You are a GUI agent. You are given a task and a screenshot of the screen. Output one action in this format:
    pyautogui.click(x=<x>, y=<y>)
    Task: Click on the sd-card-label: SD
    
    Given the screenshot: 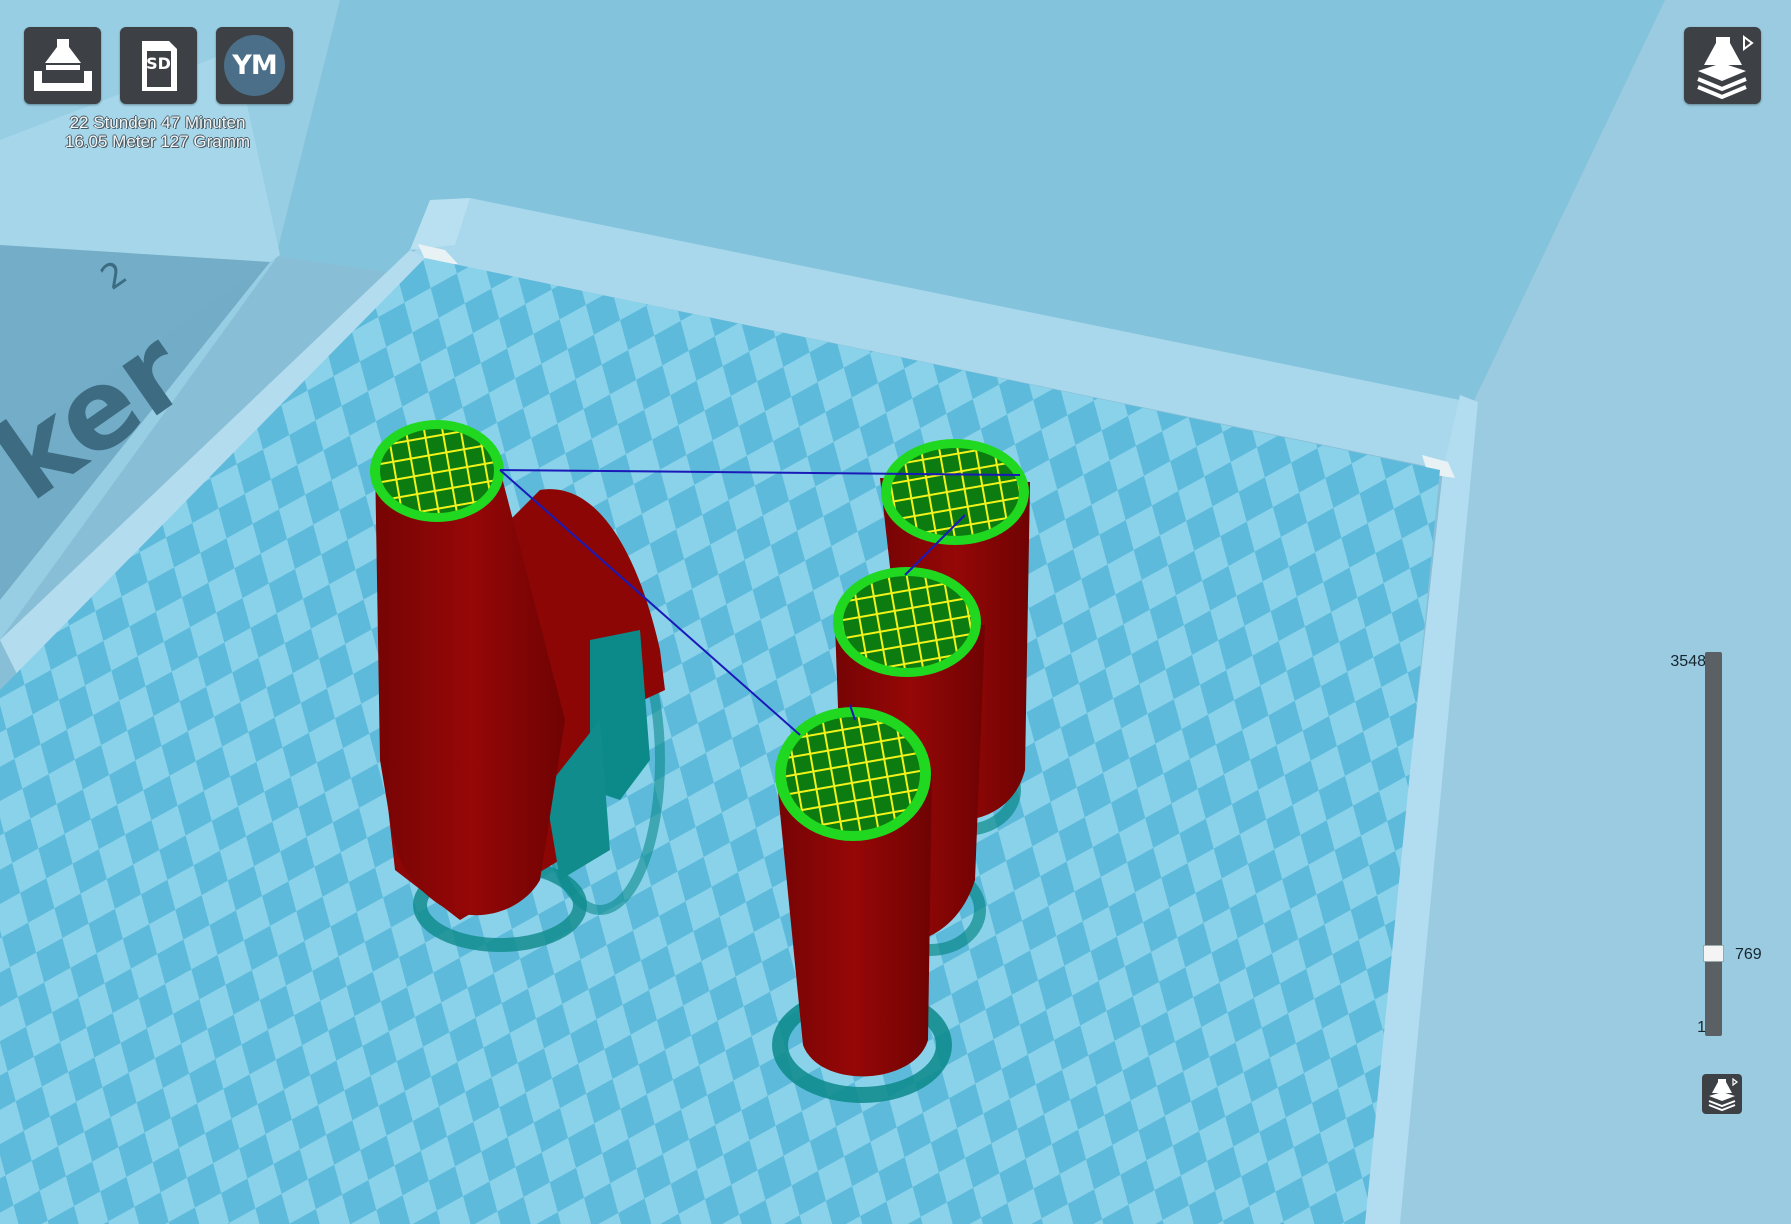 What is the action you would take?
    pyautogui.click(x=158, y=63)
    